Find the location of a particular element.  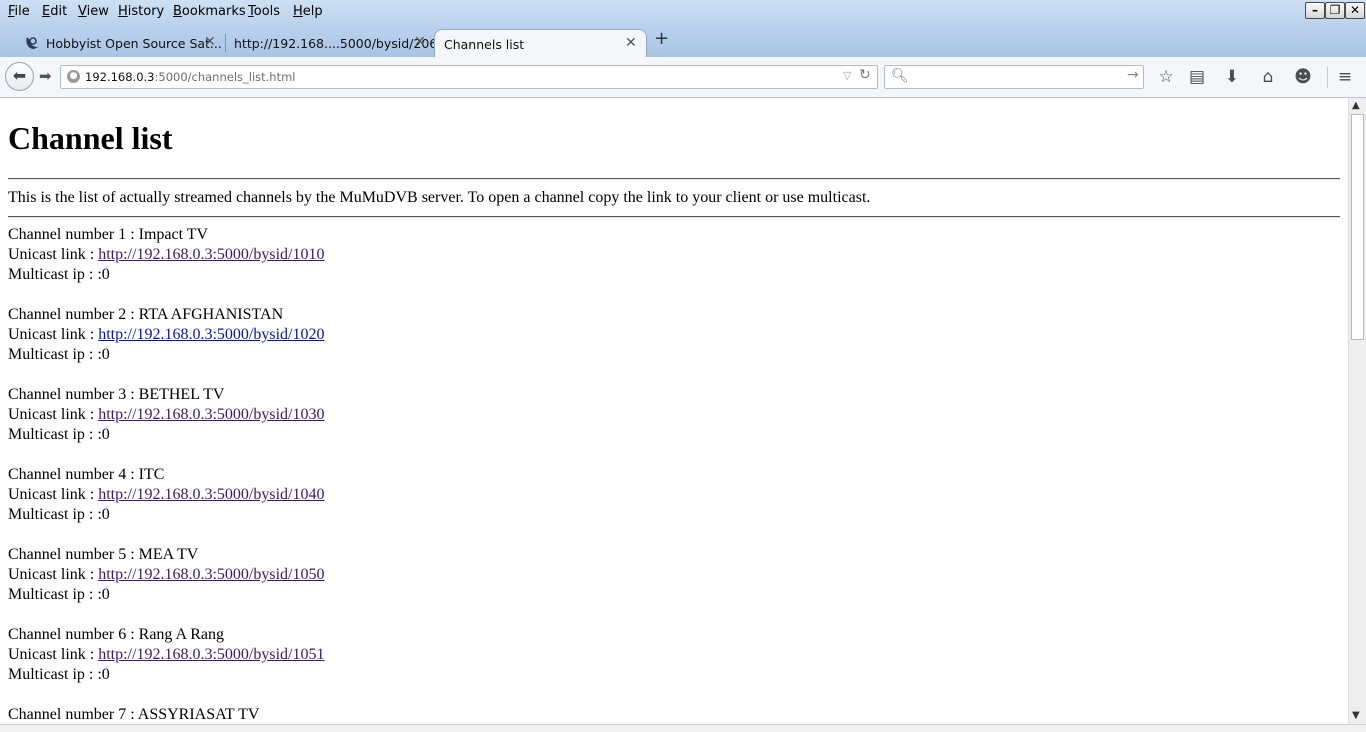

minimize-button: – is located at coordinates (1315, 10).